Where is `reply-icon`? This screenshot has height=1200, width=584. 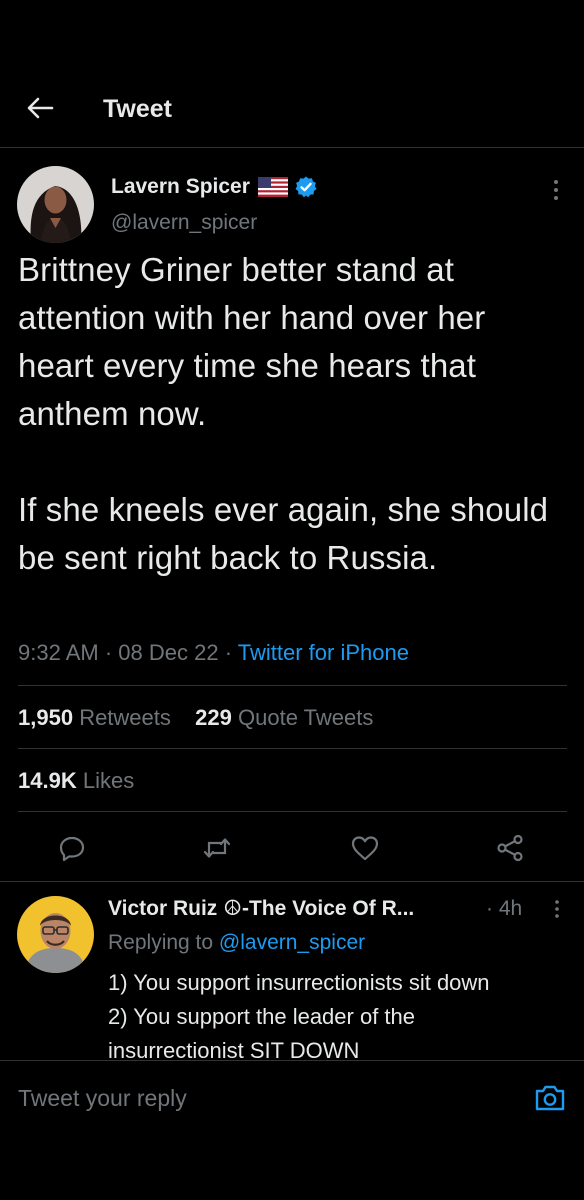
reply-icon is located at coordinates (72, 849).